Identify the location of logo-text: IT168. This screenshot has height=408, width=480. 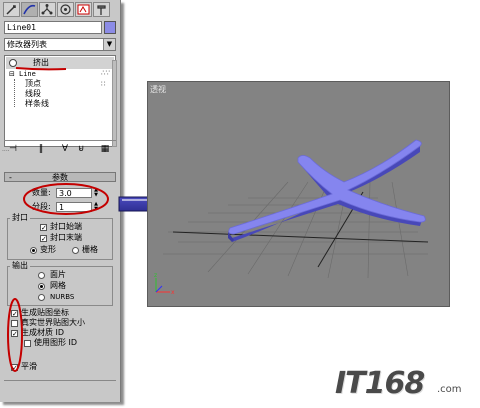
(380, 383).